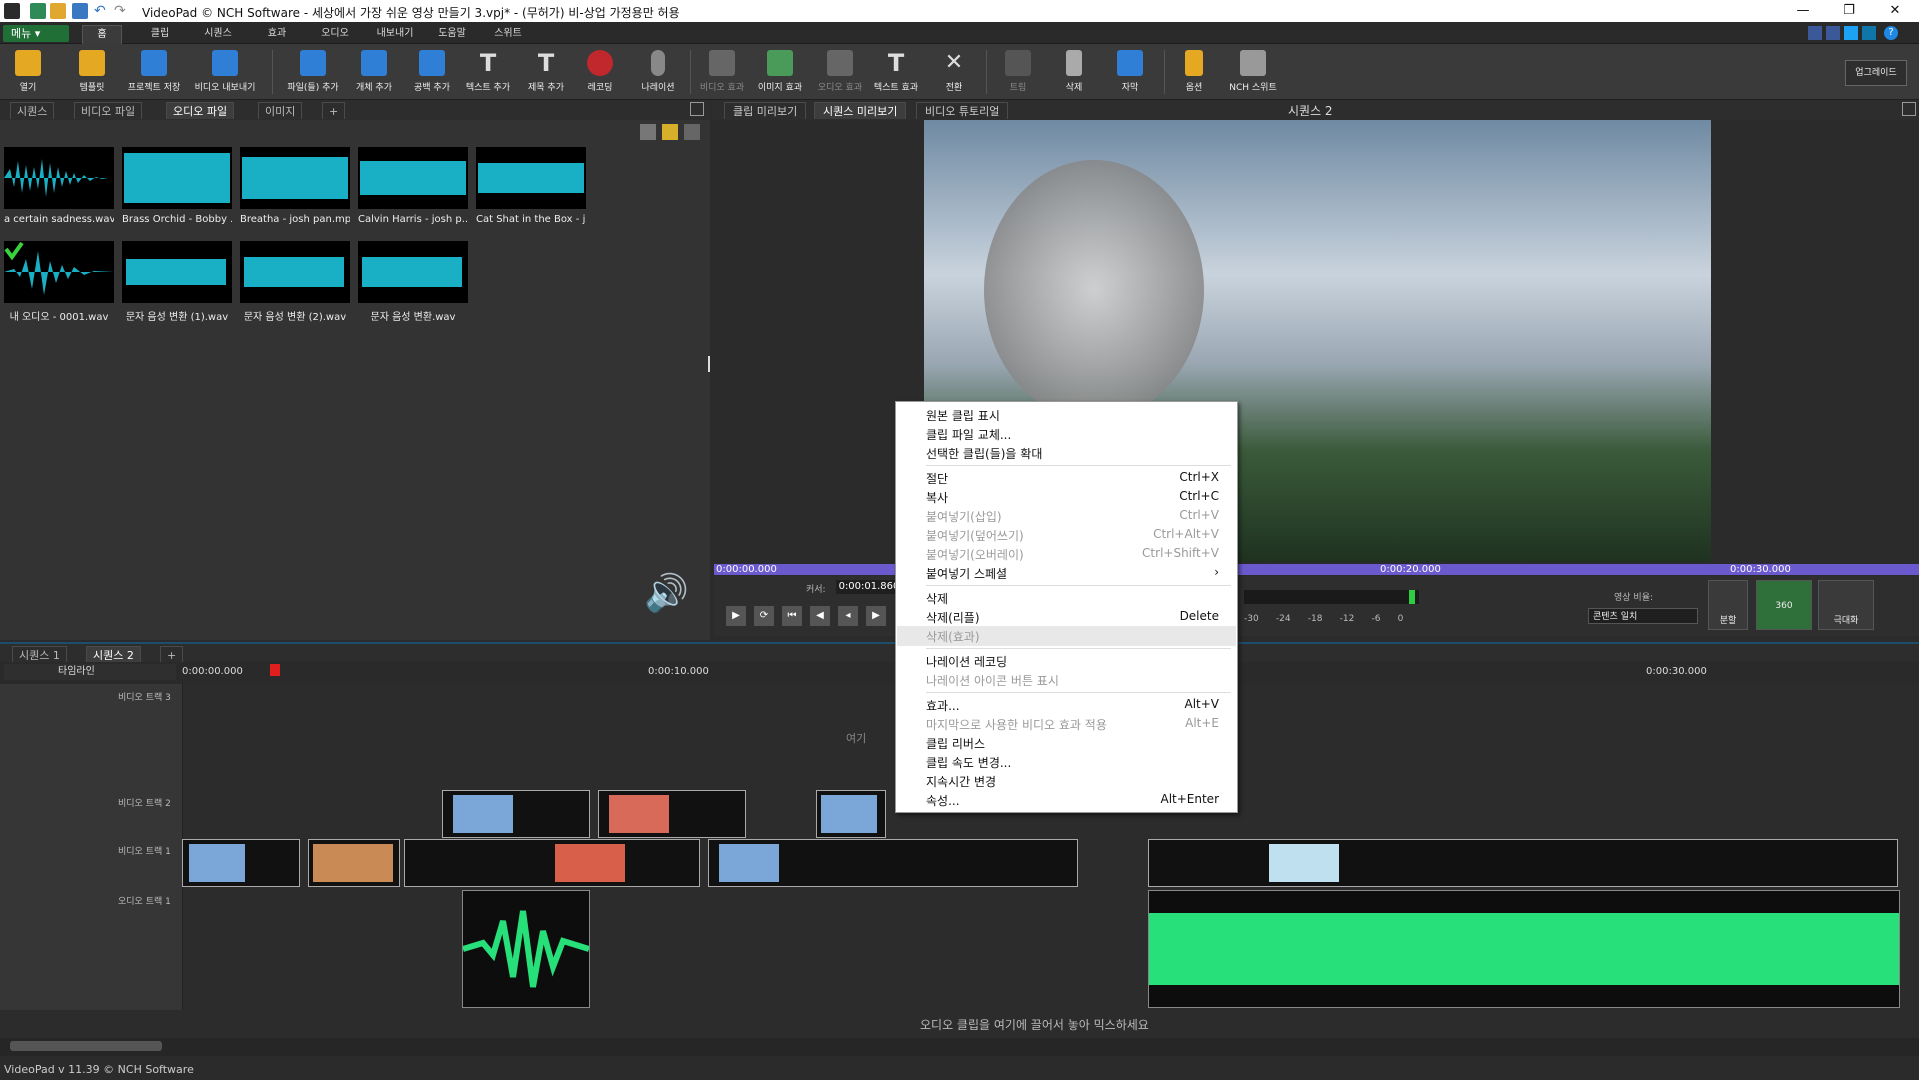  Describe the element at coordinates (1876, 73) in the screenshot. I see `upgrade-button: 업그레이드` at that location.